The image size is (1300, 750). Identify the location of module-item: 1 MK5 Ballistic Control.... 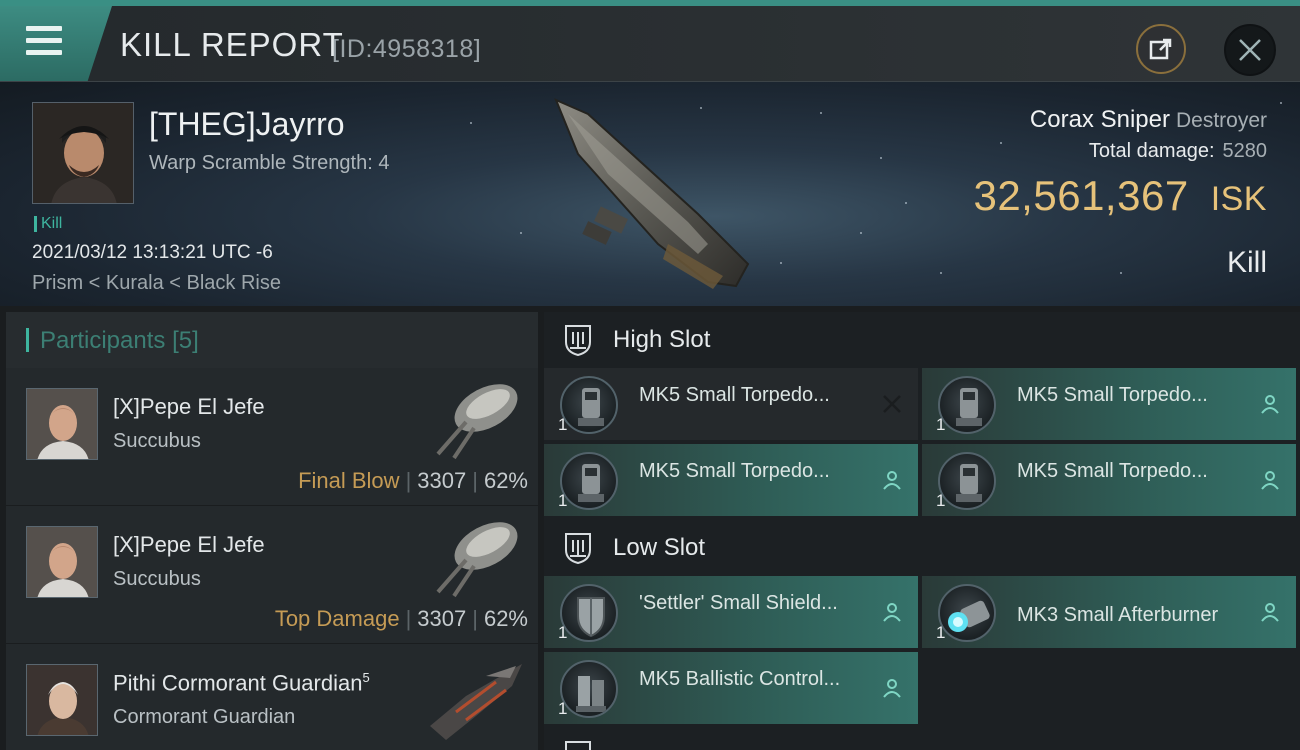
(731, 688).